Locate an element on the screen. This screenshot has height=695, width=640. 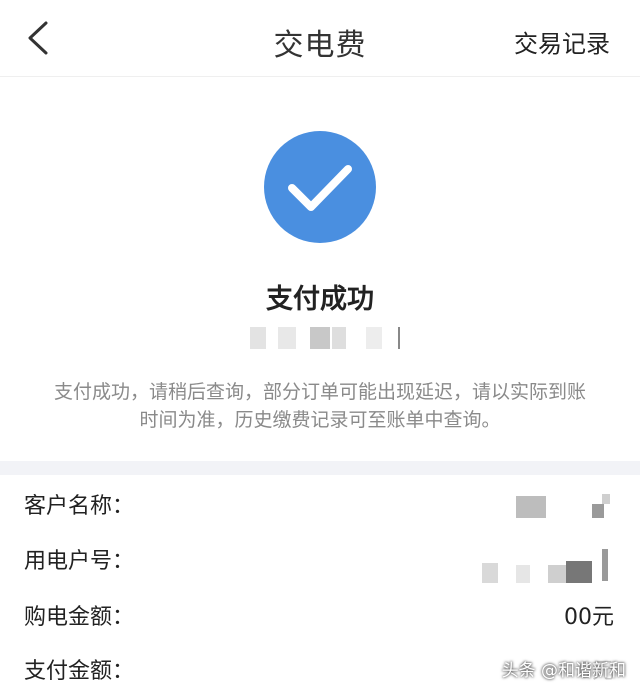
payment-amount-label: 支付金额： is located at coordinates (79, 671).